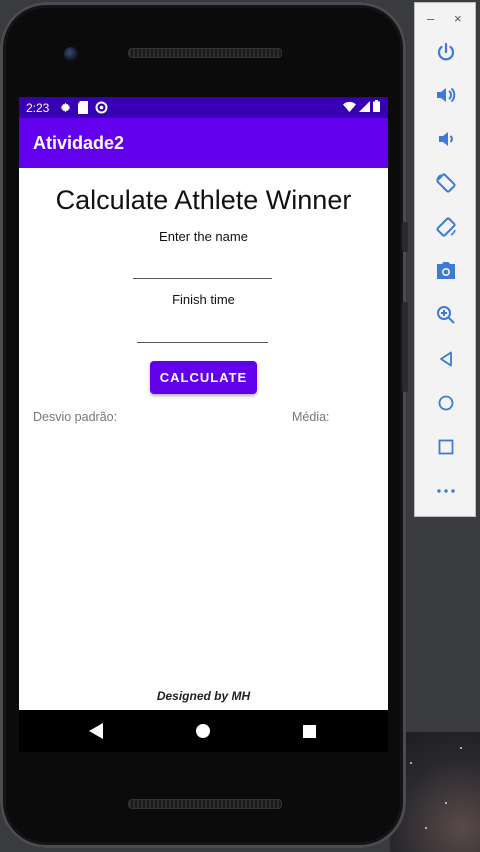 This screenshot has height=852, width=480. I want to click on name-label: Enter the name, so click(203, 236).